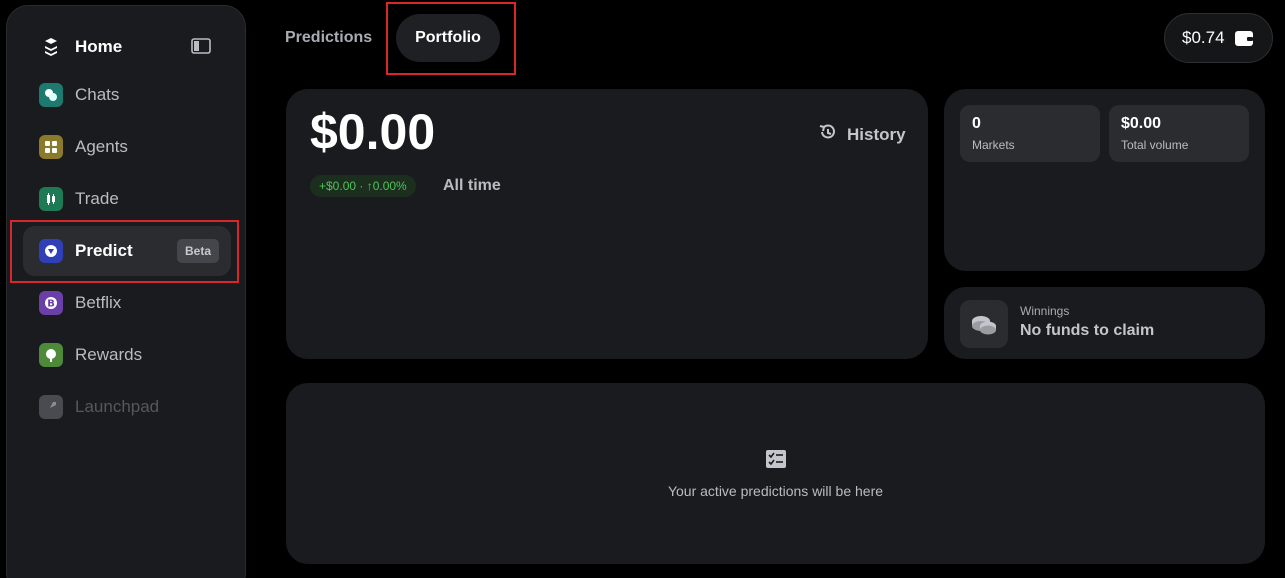 This screenshot has height=578, width=1285. I want to click on markets-stat: 0 Markets, so click(1030, 133).